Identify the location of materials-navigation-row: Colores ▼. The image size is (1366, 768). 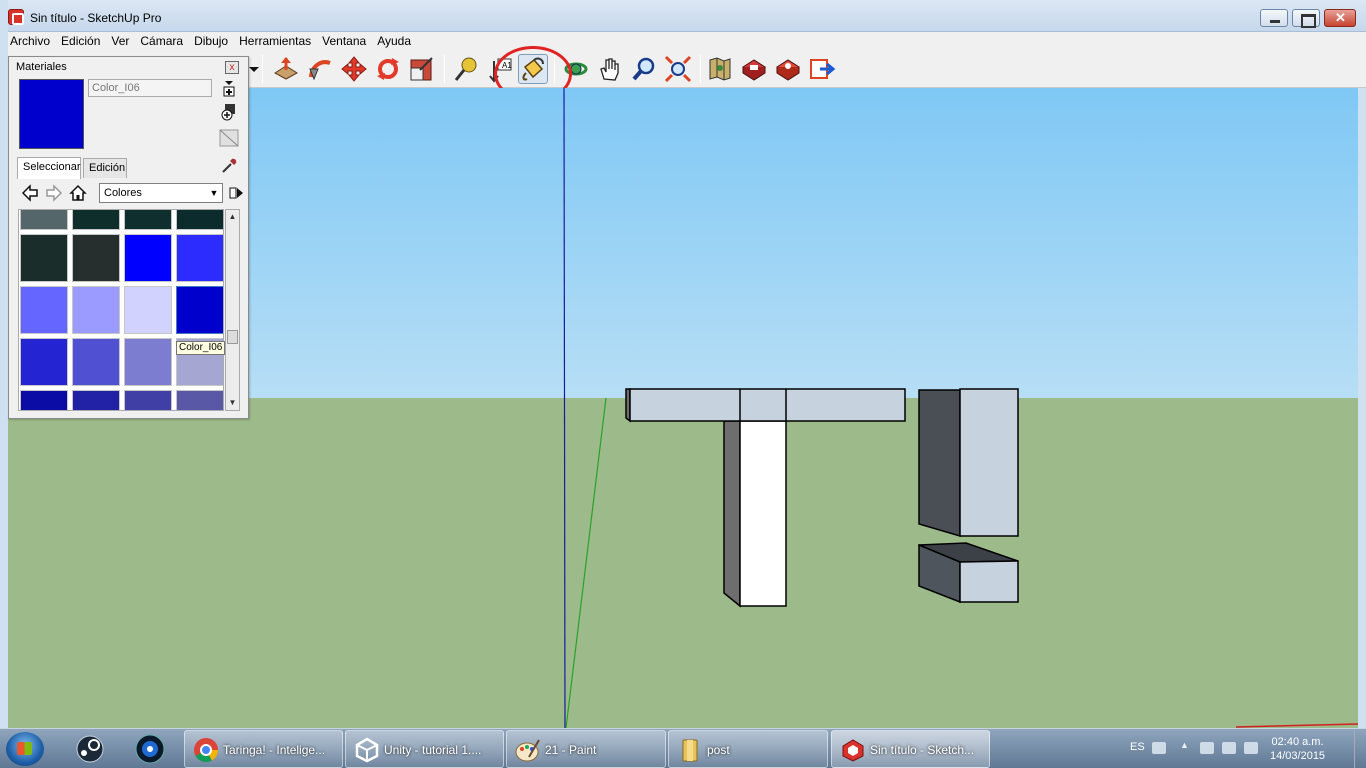
(130, 194).